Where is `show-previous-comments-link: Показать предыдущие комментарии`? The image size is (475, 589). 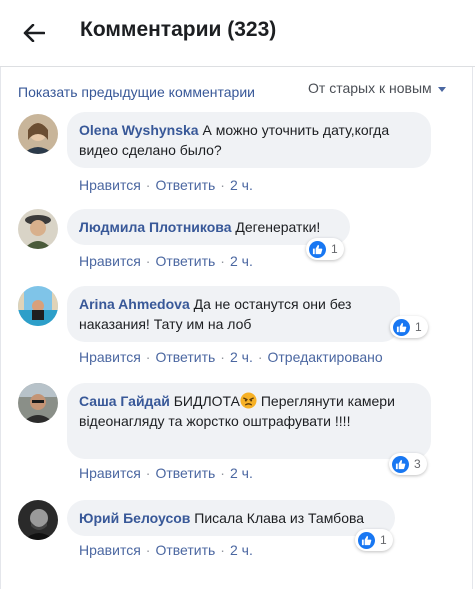
show-previous-comments-link: Показать предыдущие комментарии is located at coordinates (136, 92).